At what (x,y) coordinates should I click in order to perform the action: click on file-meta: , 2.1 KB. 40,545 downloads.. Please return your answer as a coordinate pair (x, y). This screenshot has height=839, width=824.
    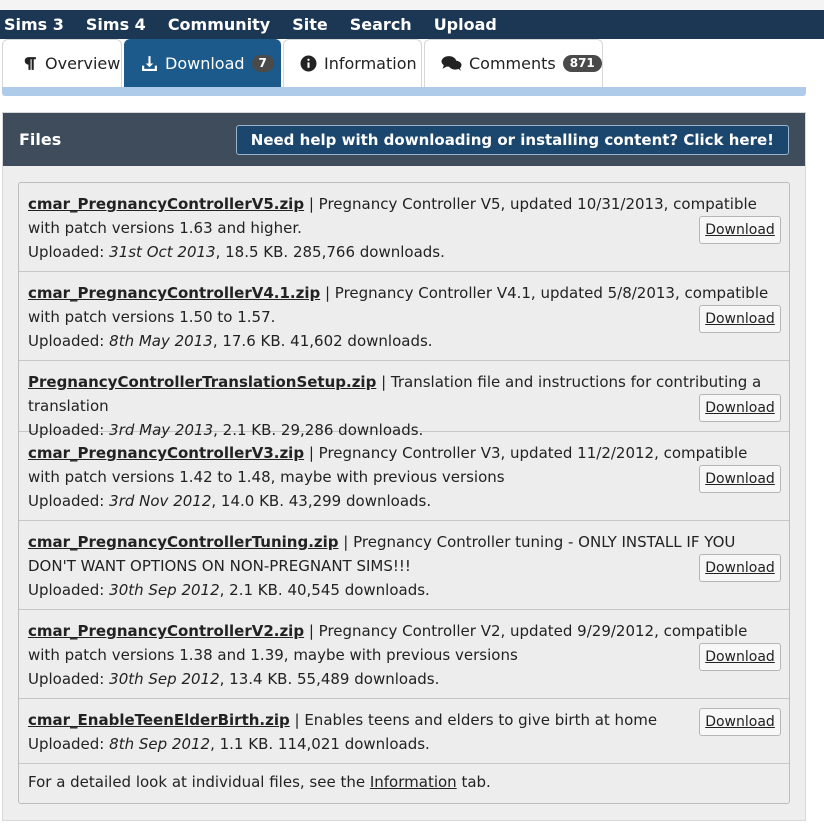
    Looking at the image, I should click on (324, 590).